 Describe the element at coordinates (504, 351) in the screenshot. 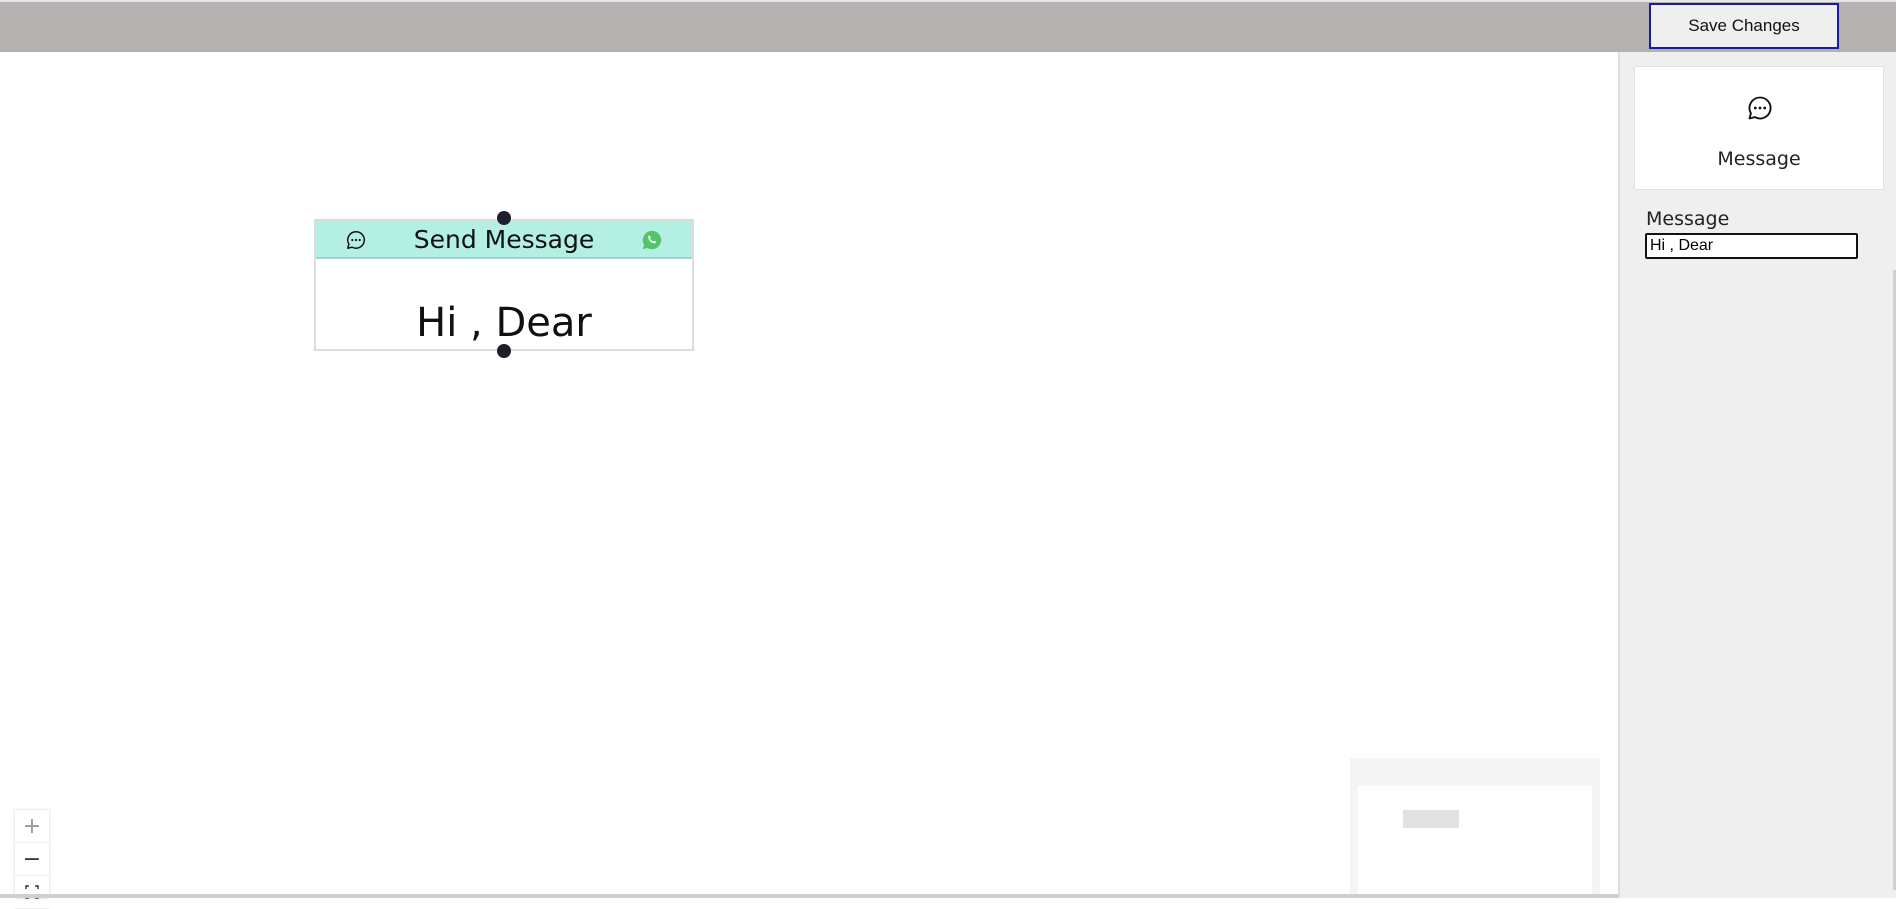

I see `node-output-handle` at that location.